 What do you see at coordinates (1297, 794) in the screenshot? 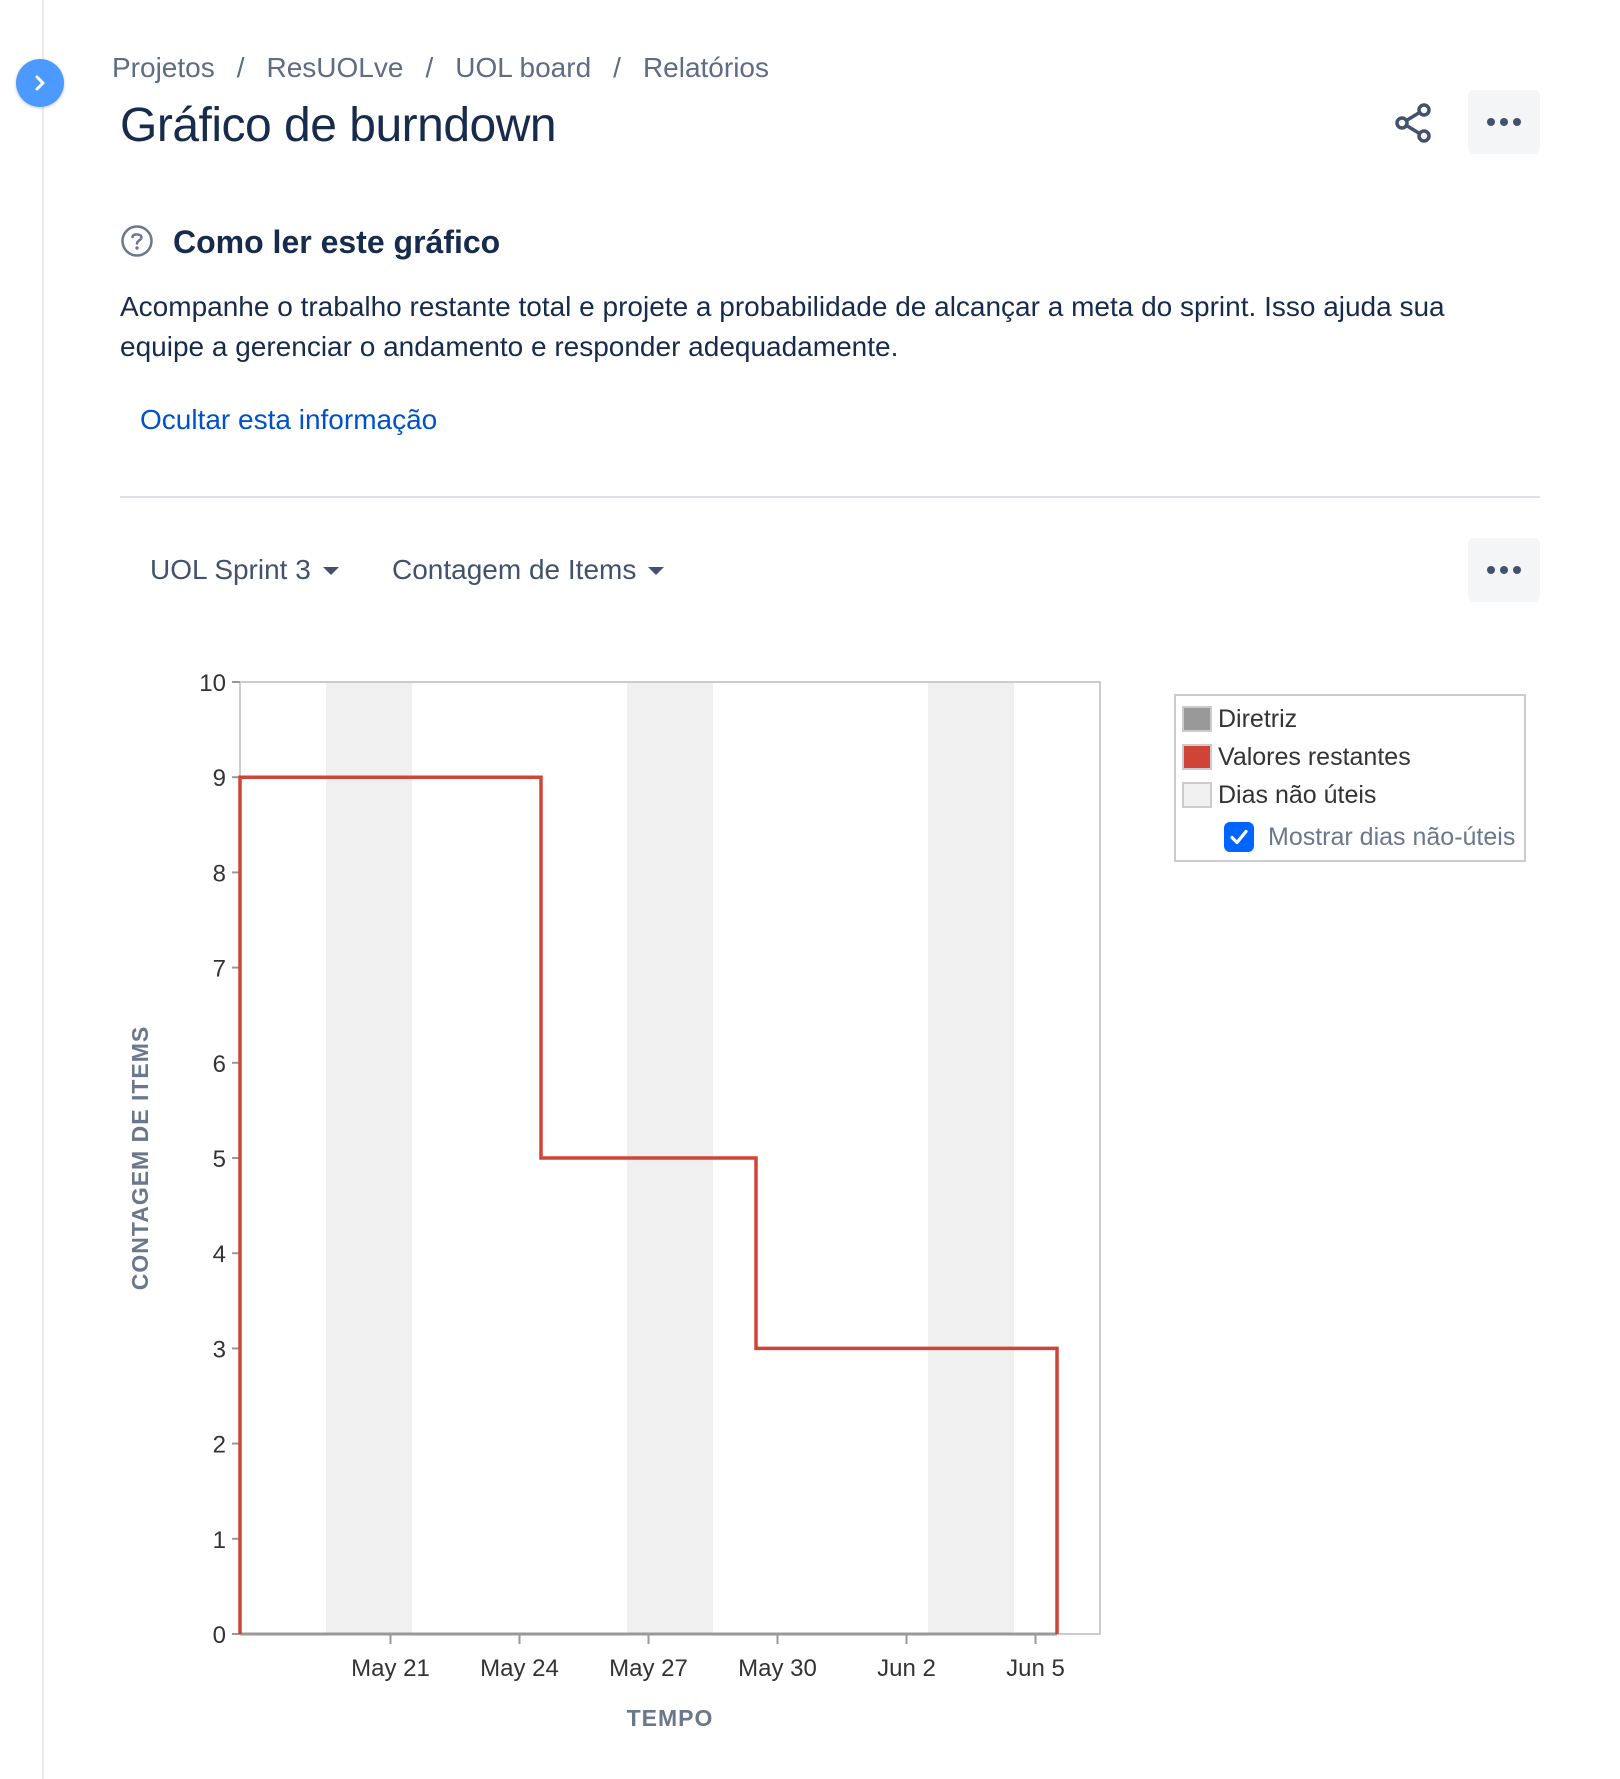
I see `legend-label-non-working: Dias não úteis` at bounding box center [1297, 794].